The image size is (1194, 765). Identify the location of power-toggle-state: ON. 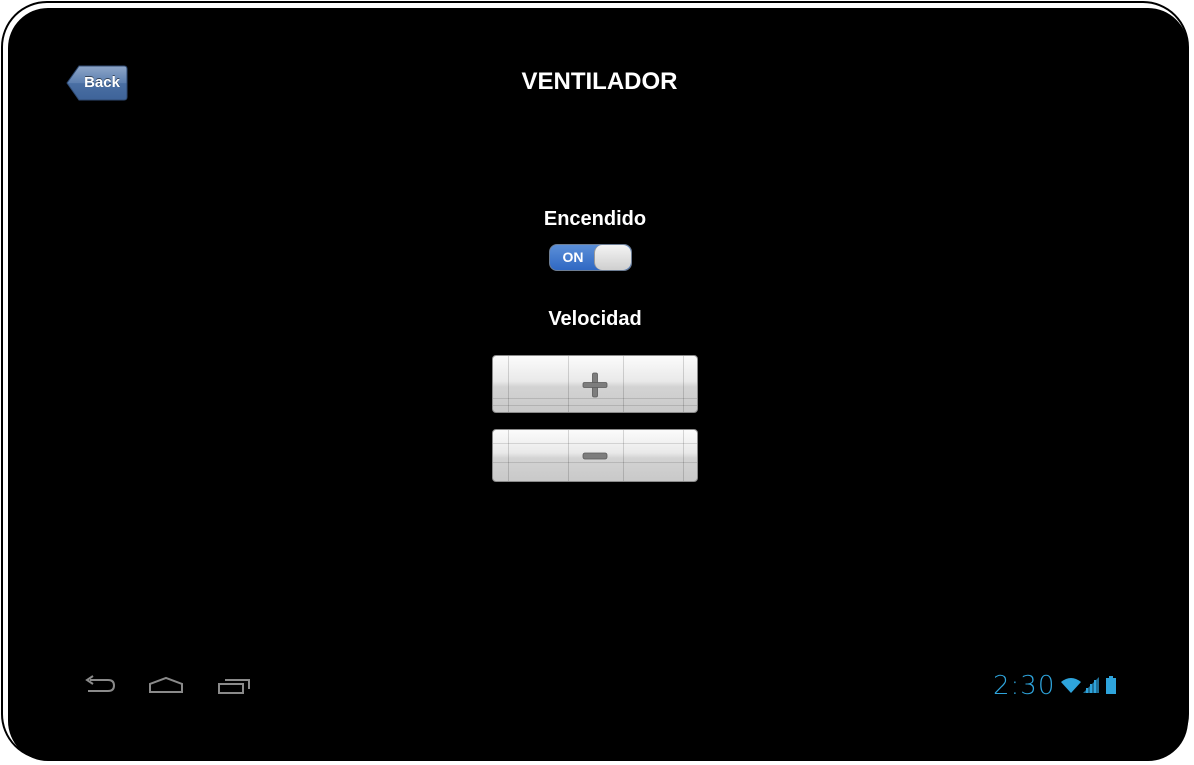
(573, 257).